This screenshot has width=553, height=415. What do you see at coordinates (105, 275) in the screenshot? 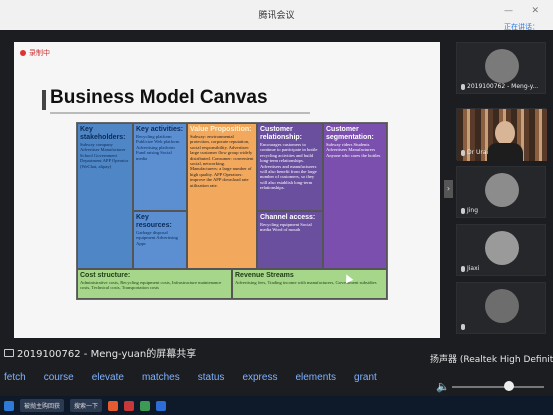
I see `cell-heading: Cost structure:` at bounding box center [105, 275].